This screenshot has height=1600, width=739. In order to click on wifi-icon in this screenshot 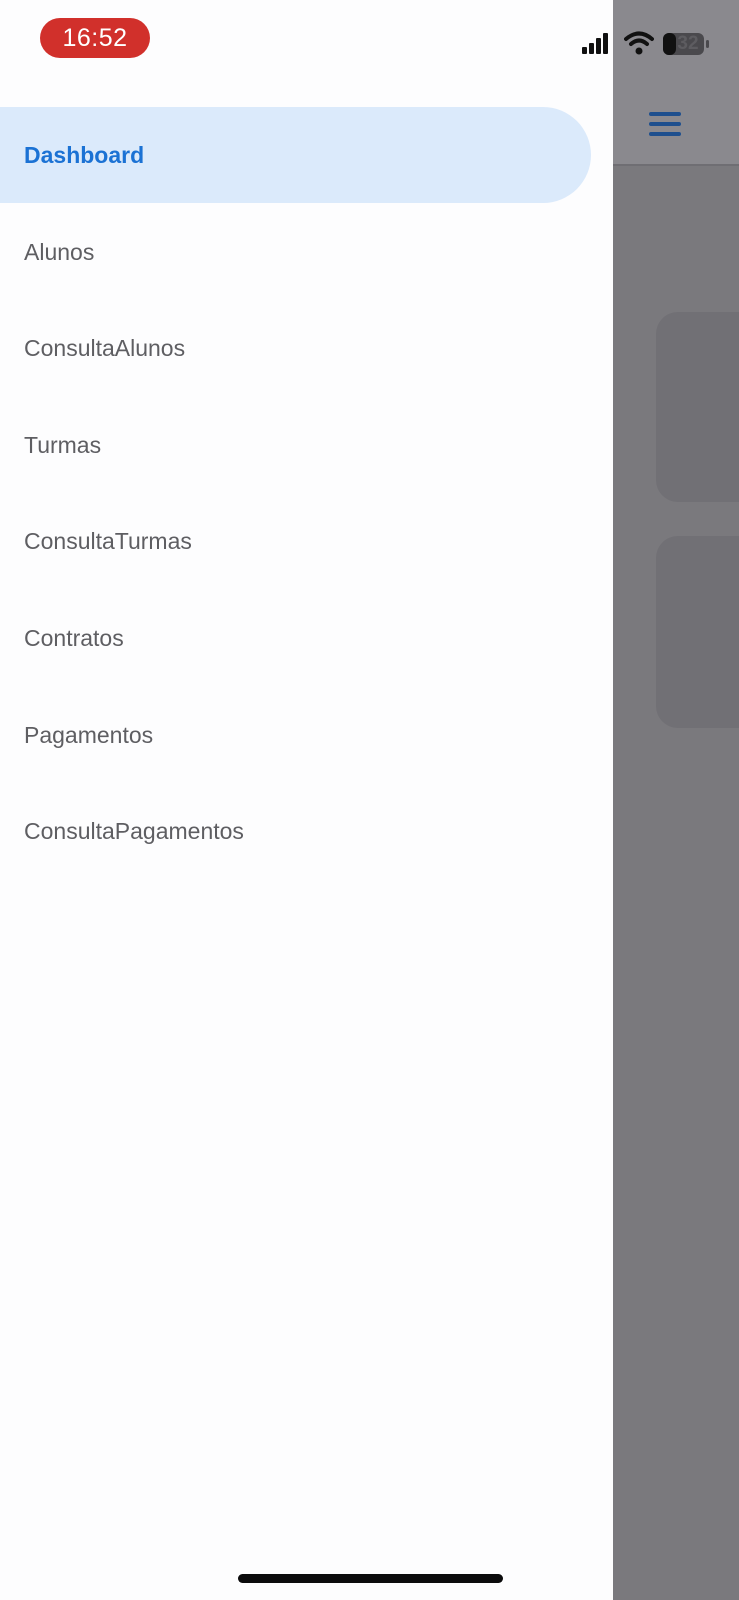, I will do `click(639, 43)`.